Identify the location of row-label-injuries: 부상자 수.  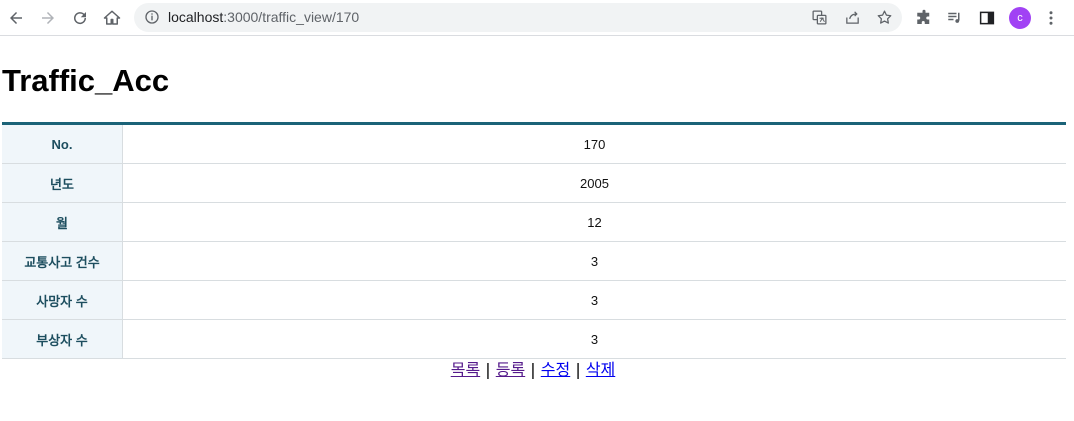
(62, 339).